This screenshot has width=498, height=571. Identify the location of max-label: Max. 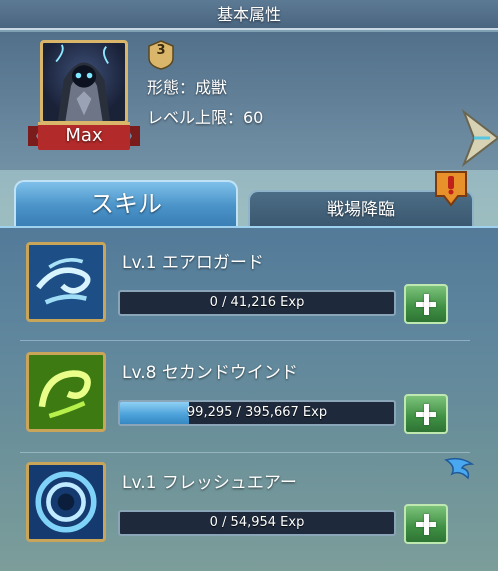
(84, 135).